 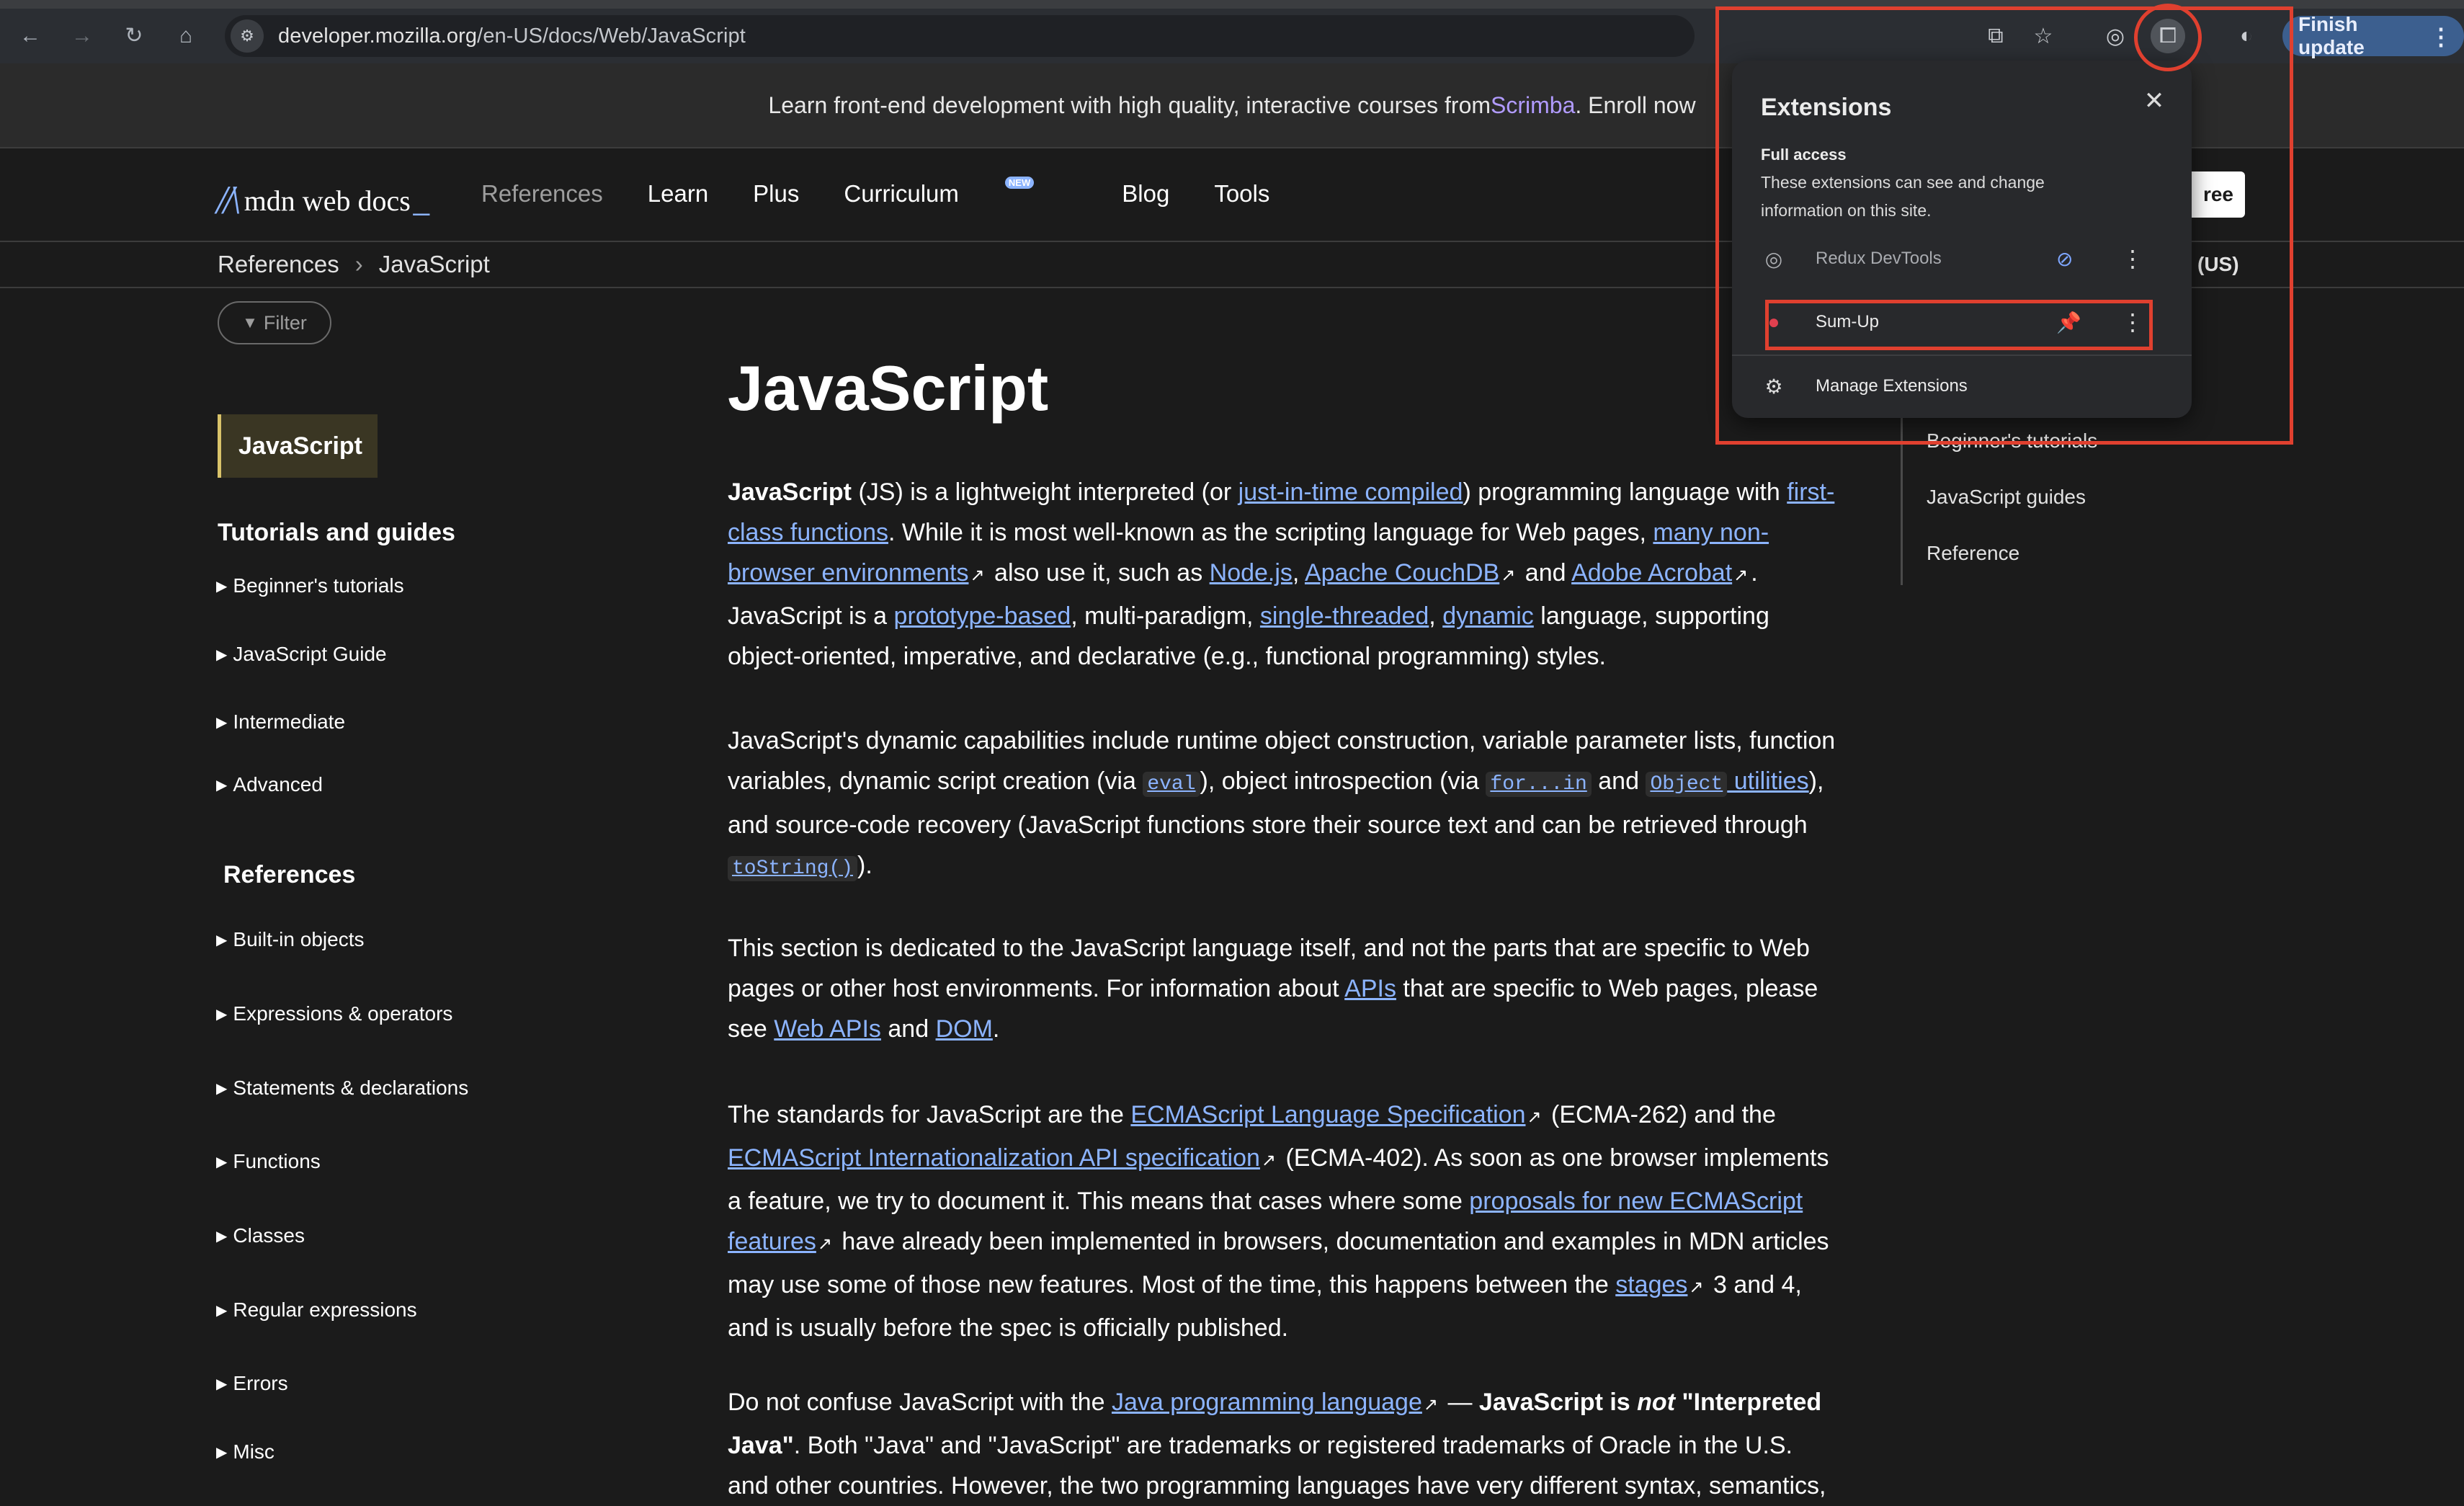 What do you see at coordinates (274, 323) in the screenshot?
I see `sidebar-filter-button: ▼ Filter` at bounding box center [274, 323].